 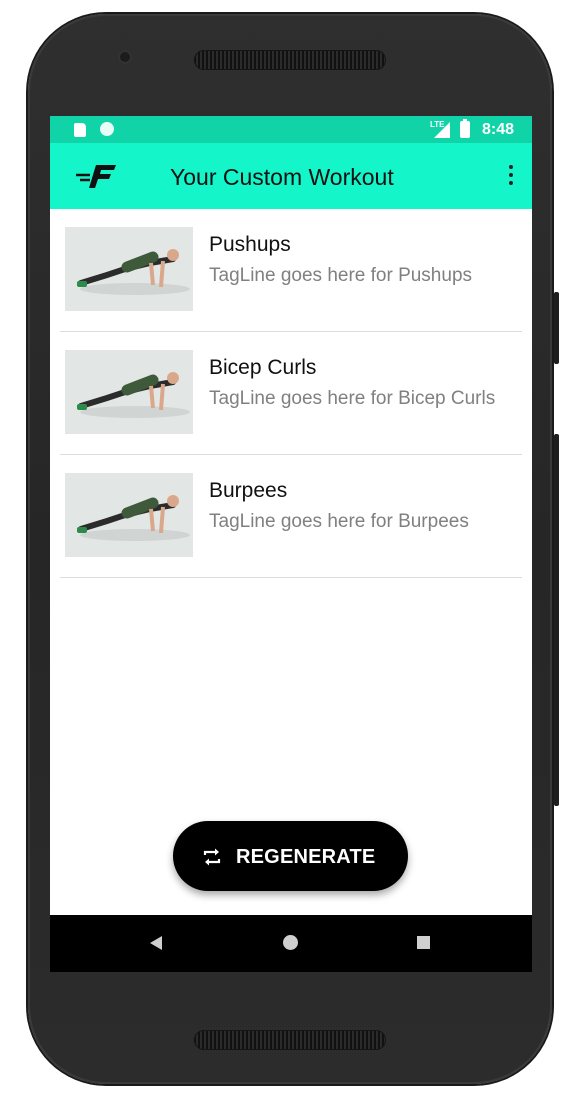 I want to click on nav-bar, so click(x=291, y=943).